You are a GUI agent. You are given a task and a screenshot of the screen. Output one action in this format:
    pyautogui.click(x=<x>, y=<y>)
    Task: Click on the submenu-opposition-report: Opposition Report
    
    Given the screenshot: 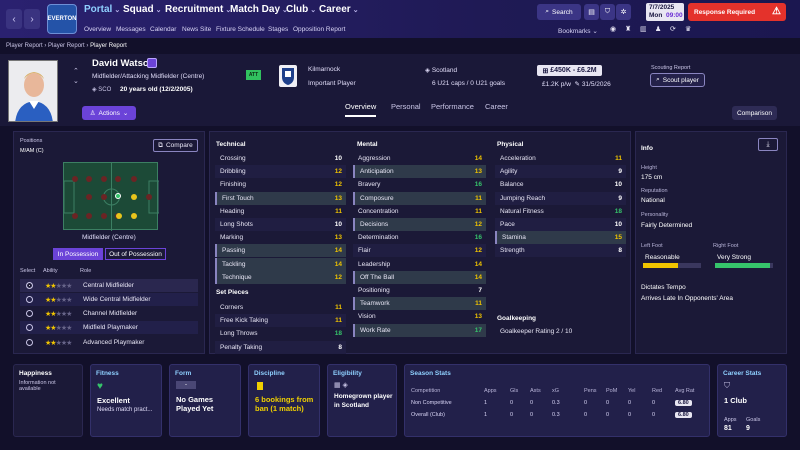 What is the action you would take?
    pyautogui.click(x=319, y=29)
    